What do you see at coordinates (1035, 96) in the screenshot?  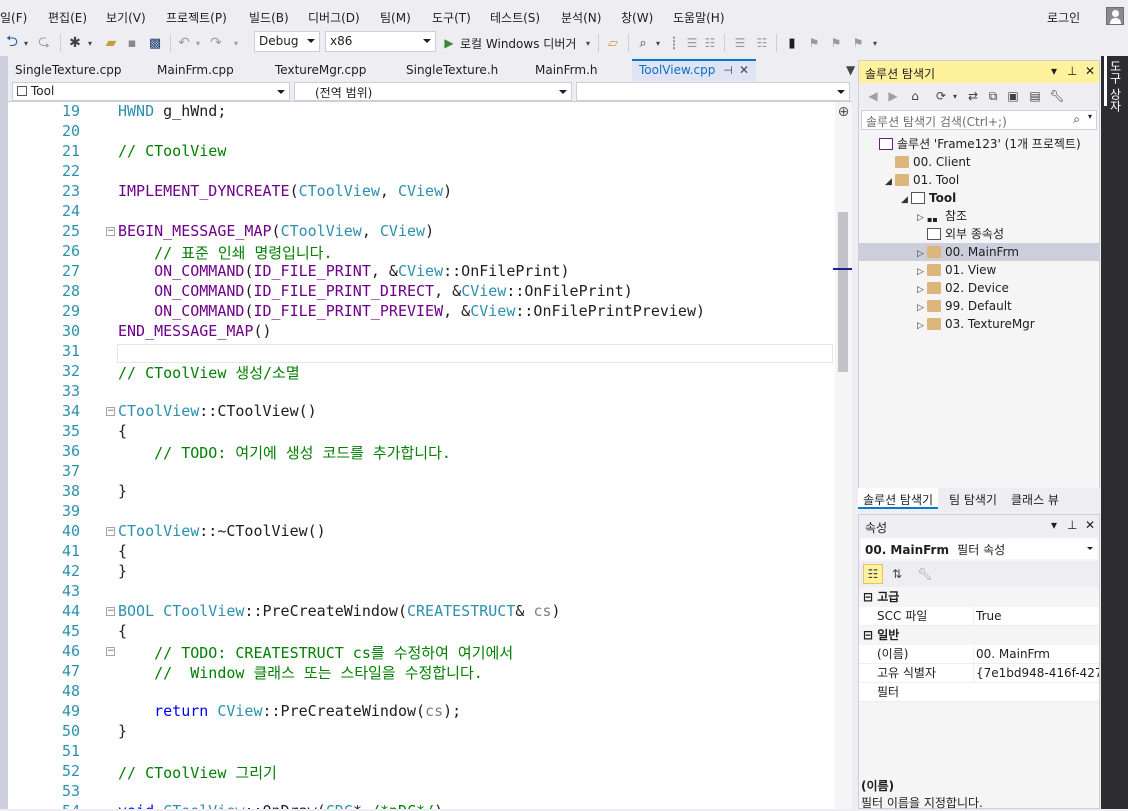 I see `properties-icon: ▤` at bounding box center [1035, 96].